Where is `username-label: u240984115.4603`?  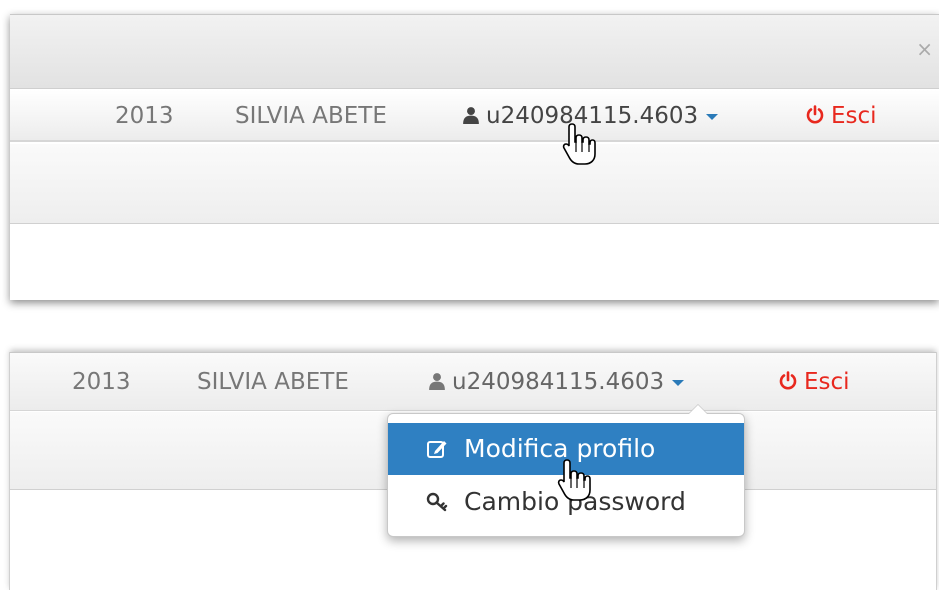
username-label: u240984115.4603 is located at coordinates (558, 382).